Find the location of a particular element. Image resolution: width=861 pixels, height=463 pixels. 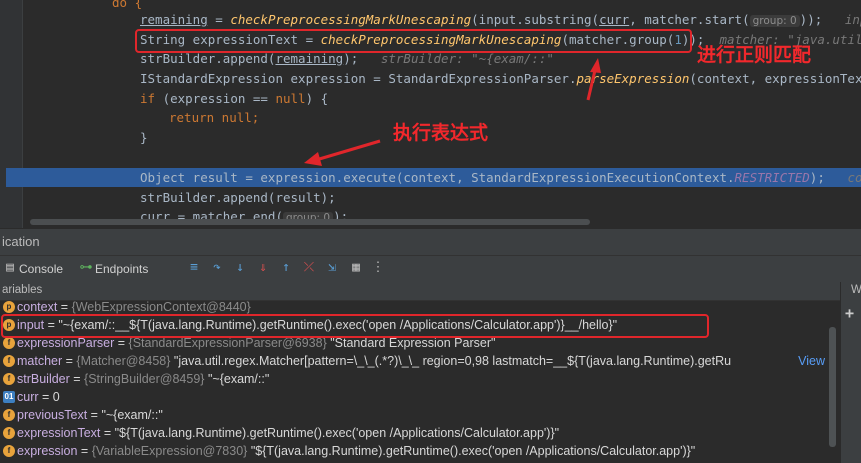

variables-header: ariables is located at coordinates (420, 291).